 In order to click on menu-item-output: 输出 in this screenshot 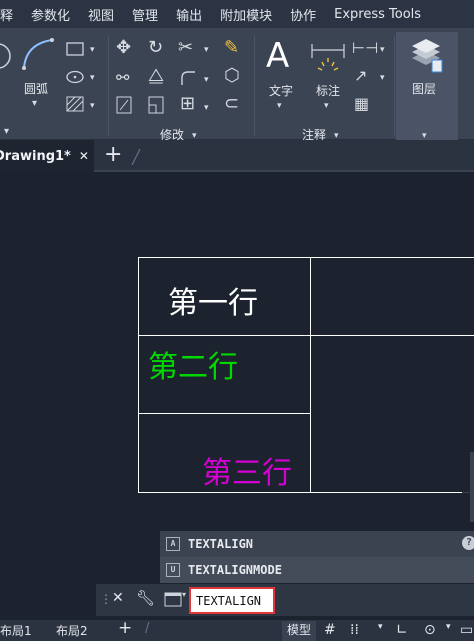, I will do `click(189, 14)`.